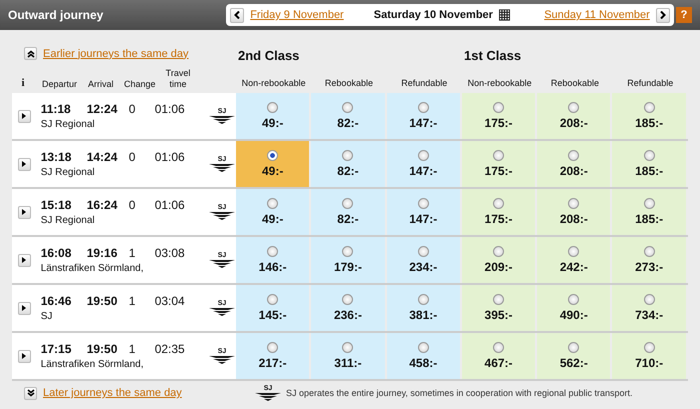 The width and height of the screenshot is (700, 409). I want to click on fare-price: 490:-, so click(574, 315).